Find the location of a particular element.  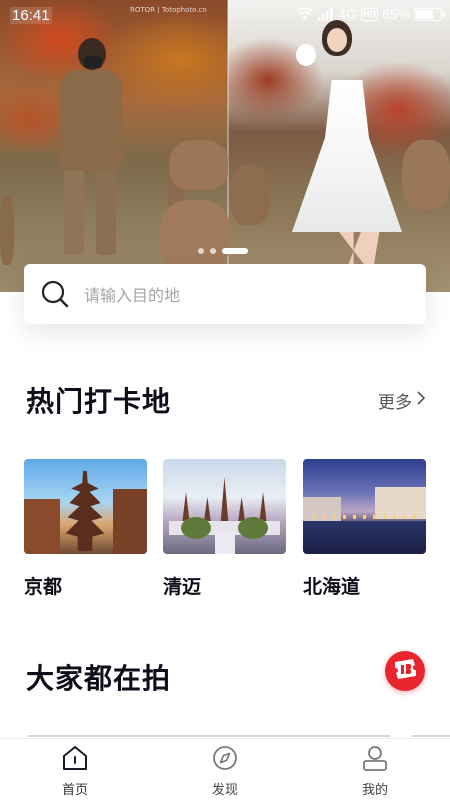

search-icon is located at coordinates (55, 294).